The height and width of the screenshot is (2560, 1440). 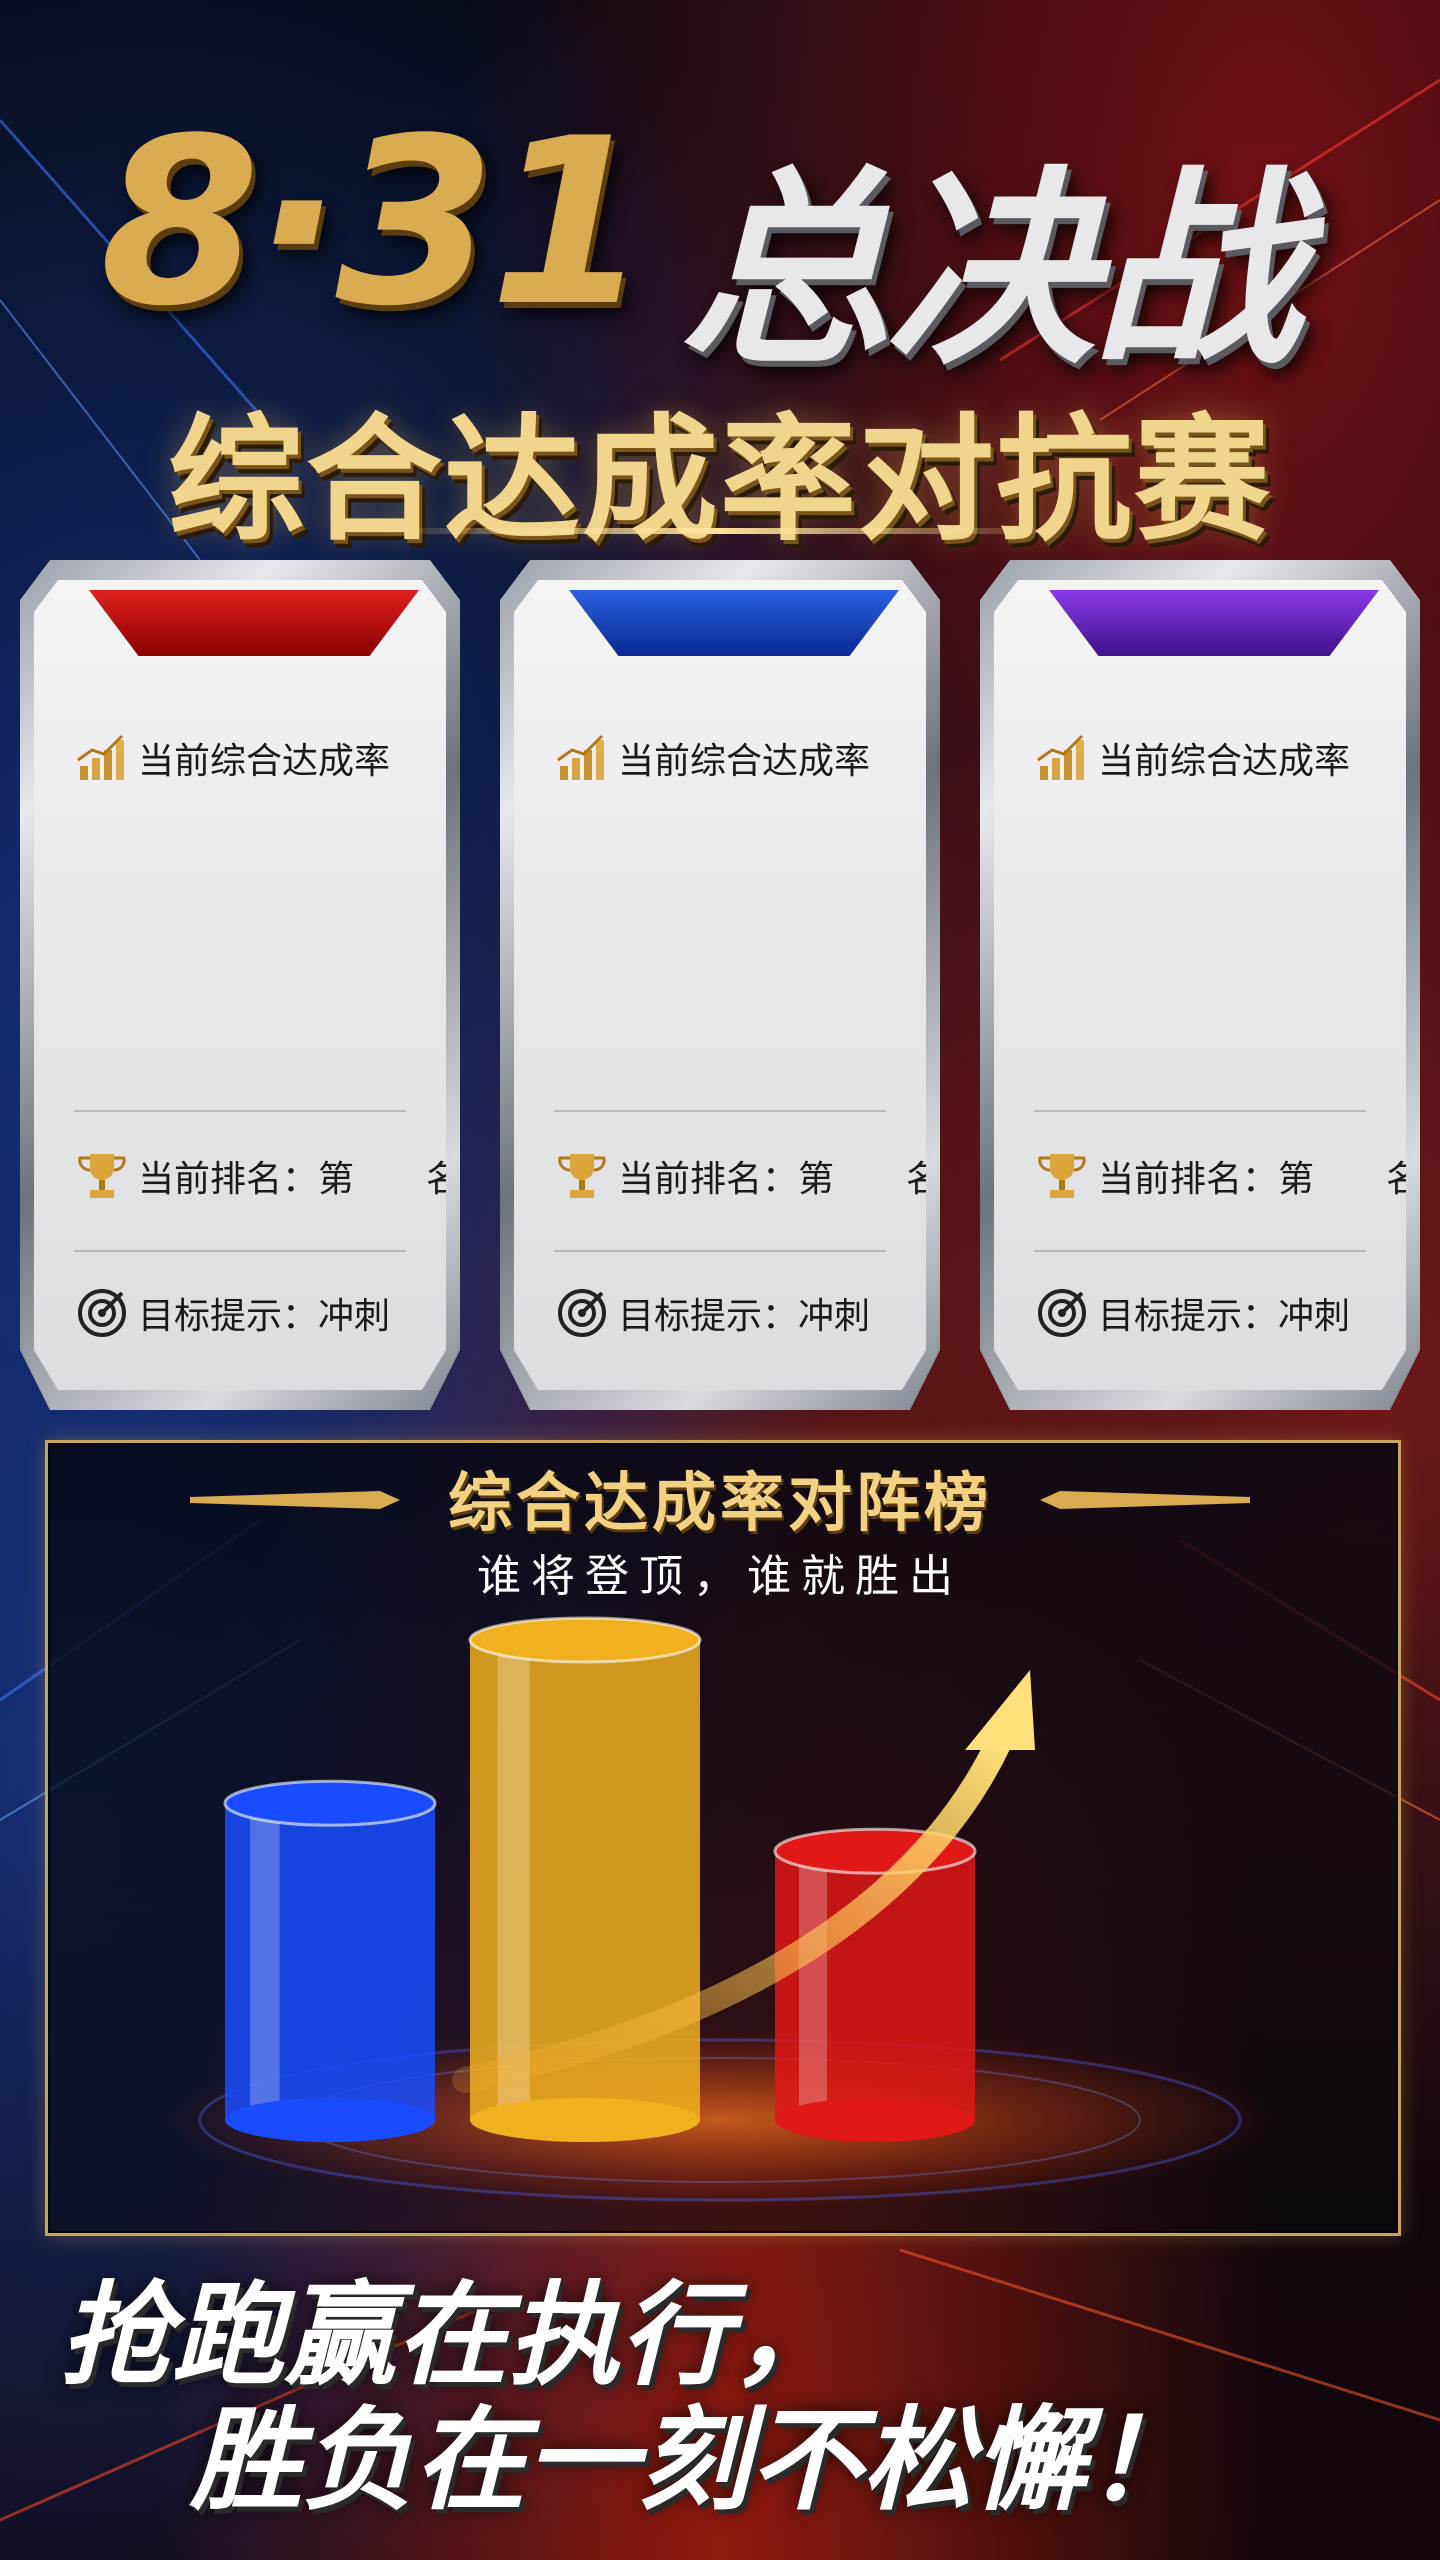 I want to click on gold-divider, so click(x=720, y=531).